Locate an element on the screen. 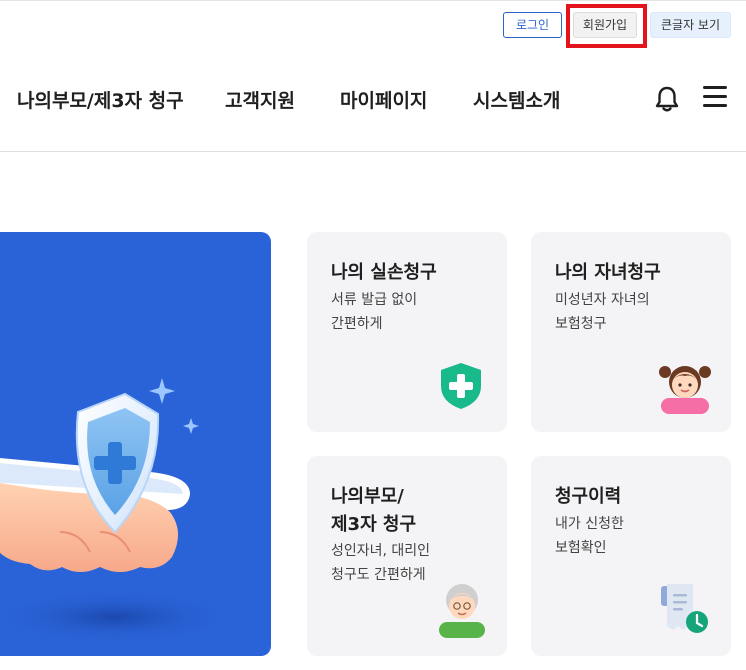  card-child-claim: 나의 자녀청구 미성년자 자녀의 보험청구 is located at coordinates (631, 332).